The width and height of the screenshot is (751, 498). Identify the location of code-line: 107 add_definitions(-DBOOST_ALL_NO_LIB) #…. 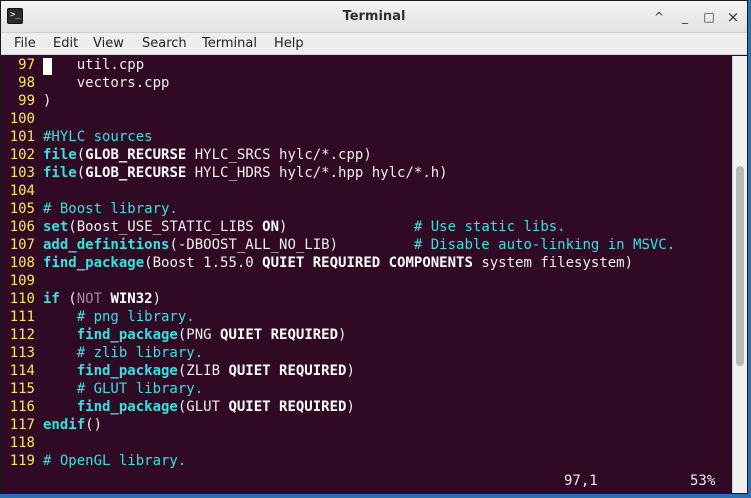
(338, 245).